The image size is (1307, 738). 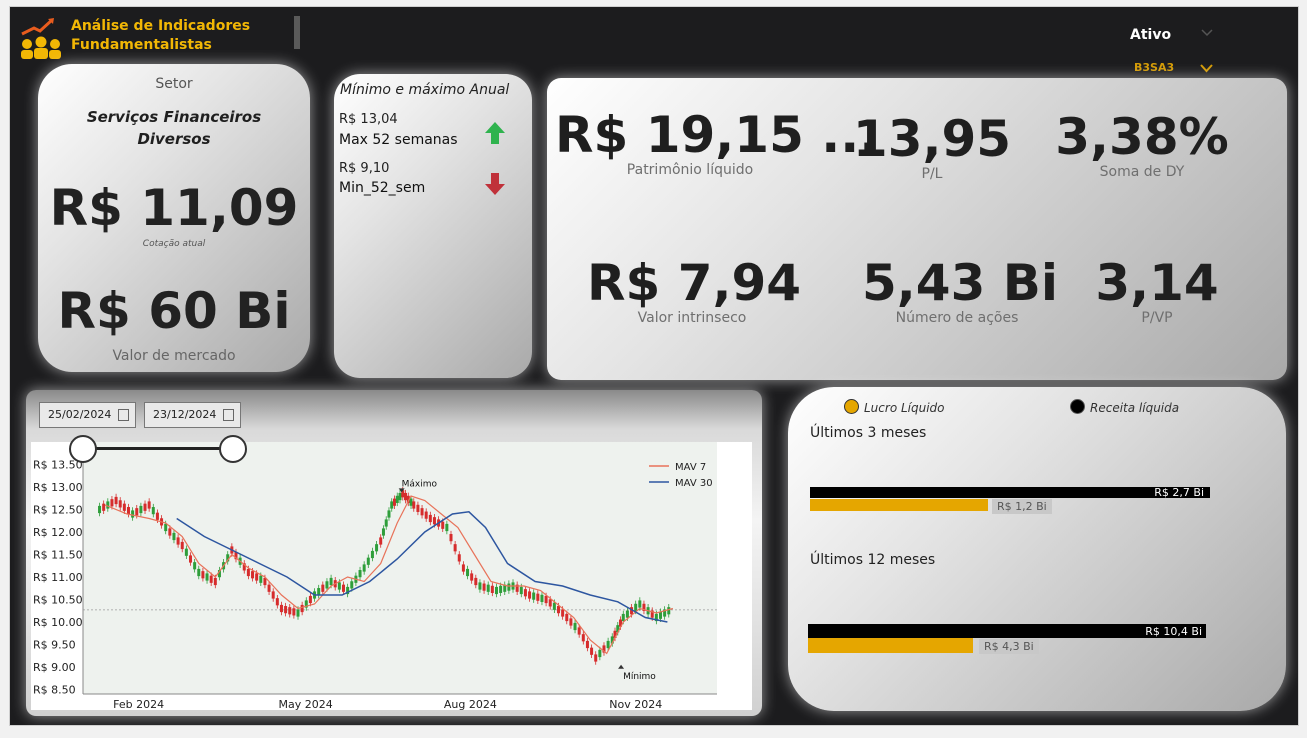 What do you see at coordinates (868, 433) in the screenshot?
I see `period-3m-label: Últimos 3 meses` at bounding box center [868, 433].